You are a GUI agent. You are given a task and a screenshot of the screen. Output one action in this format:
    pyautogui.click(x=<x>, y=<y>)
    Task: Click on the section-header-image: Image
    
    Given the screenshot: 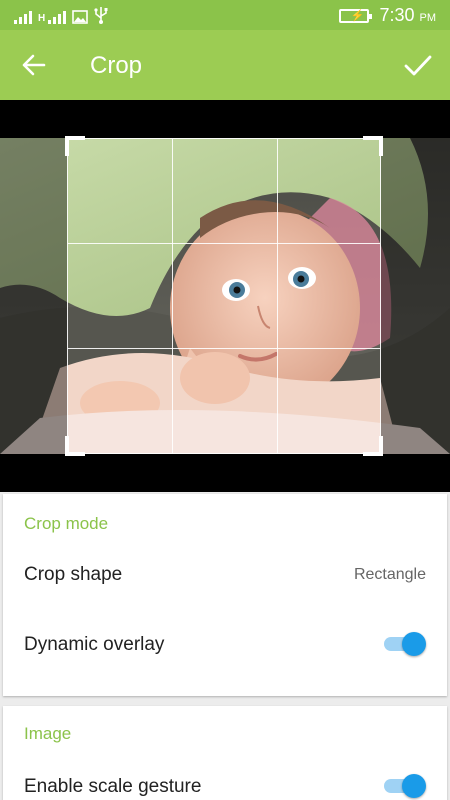 What is the action you would take?
    pyautogui.click(x=48, y=733)
    